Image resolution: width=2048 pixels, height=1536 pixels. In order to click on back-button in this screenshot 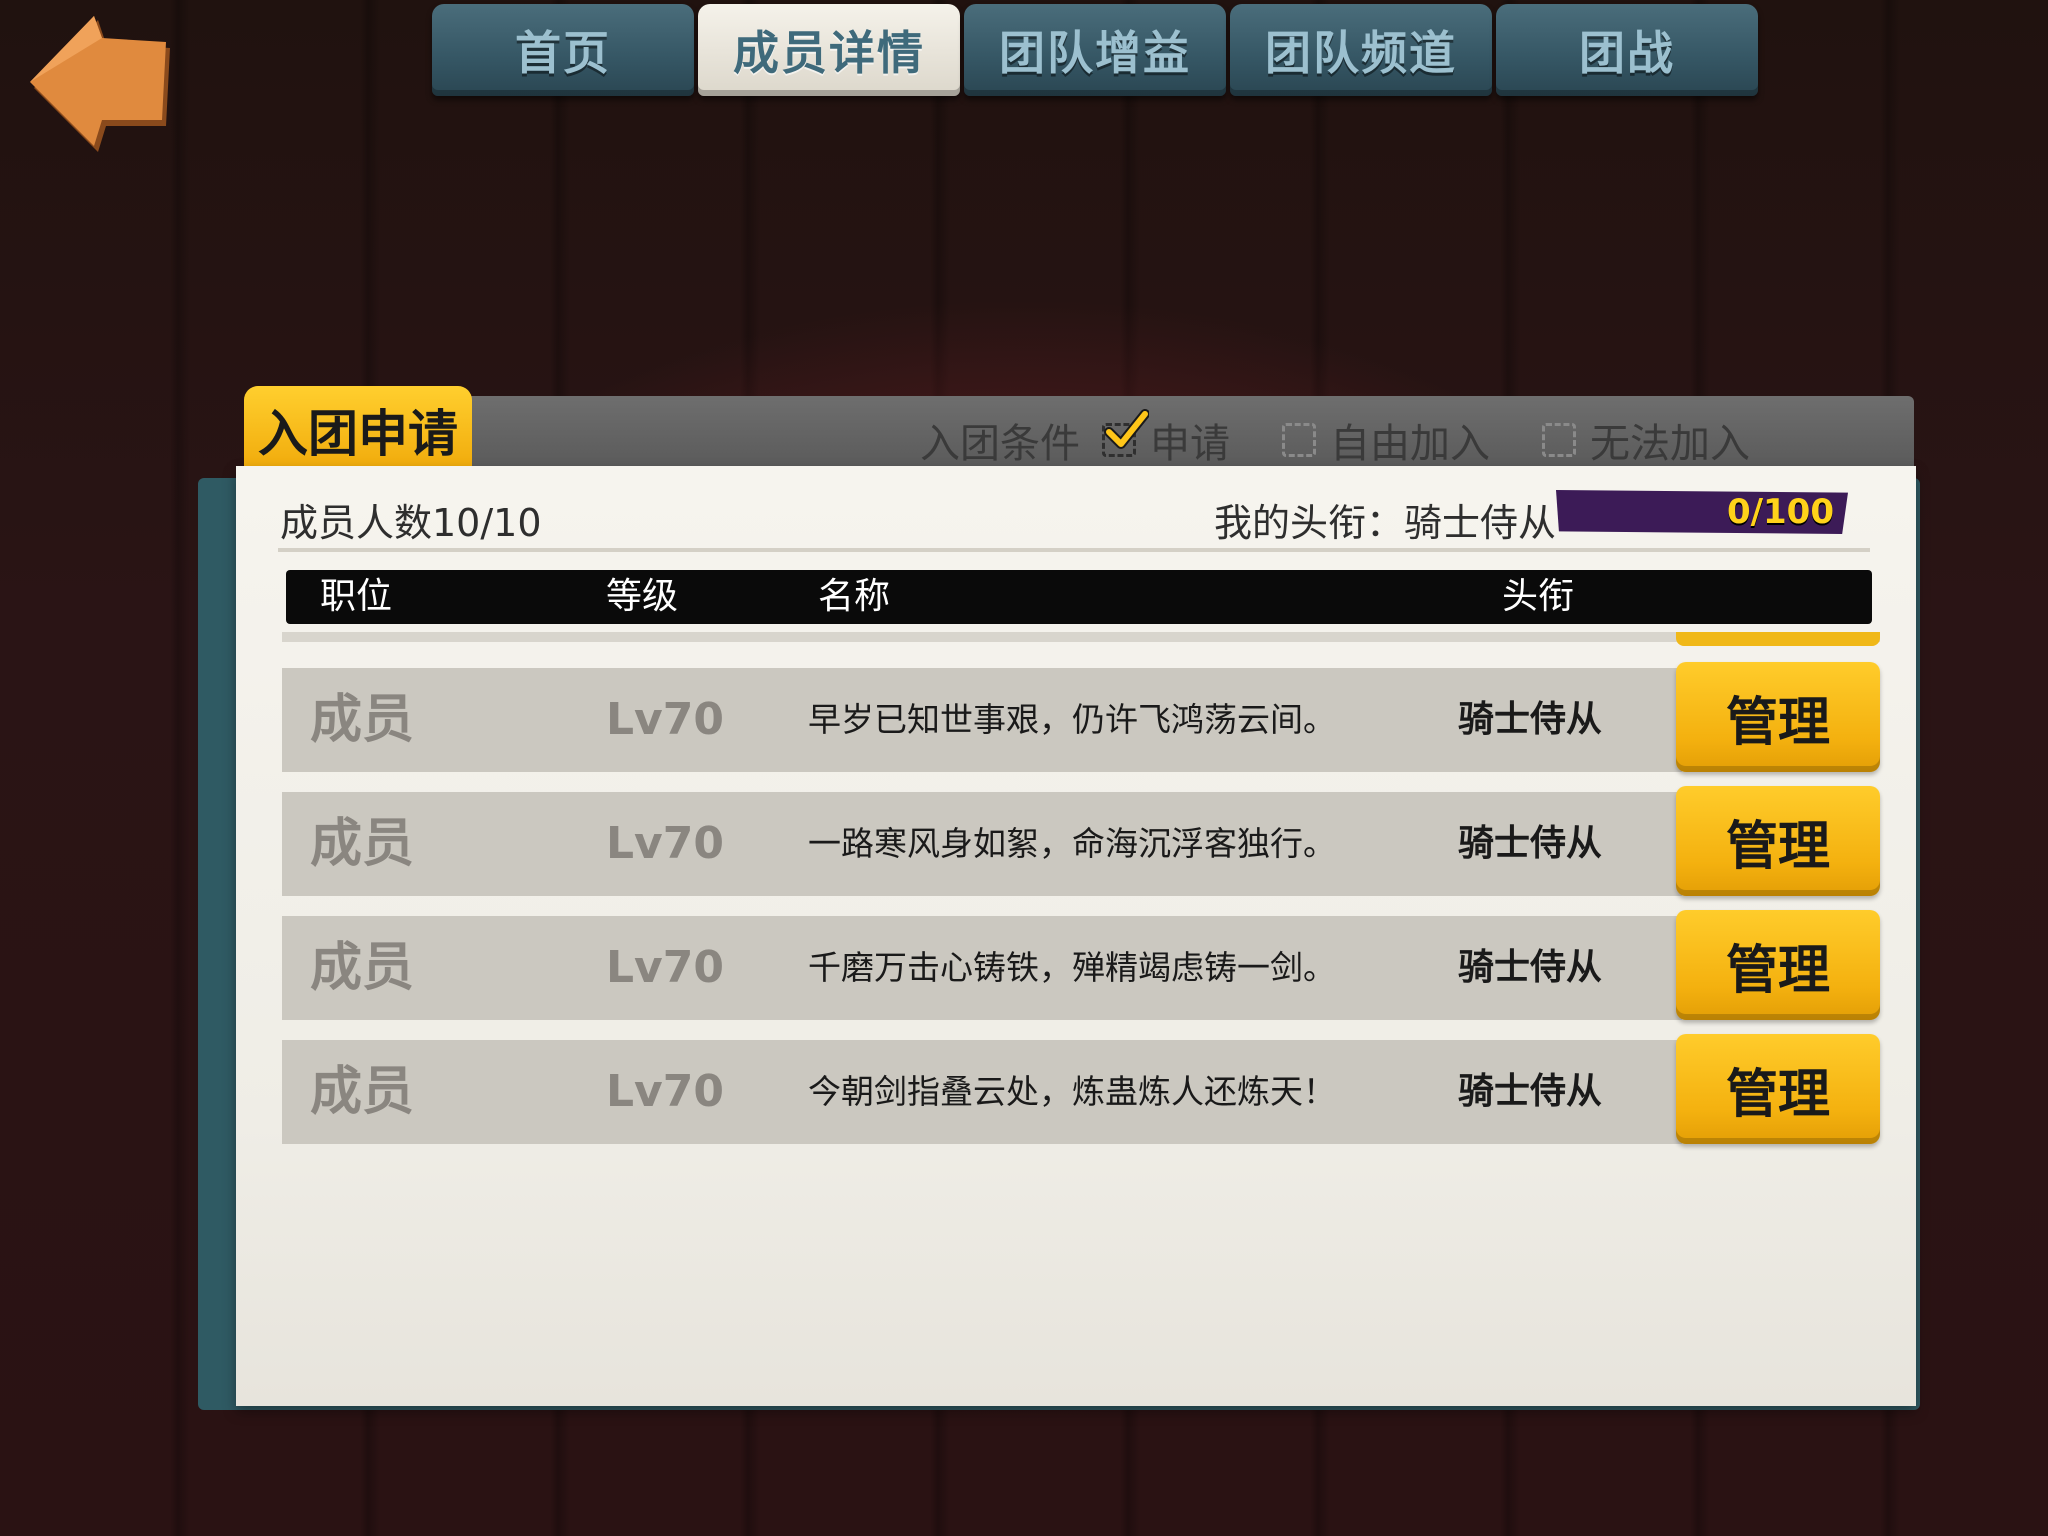, I will do `click(101, 84)`.